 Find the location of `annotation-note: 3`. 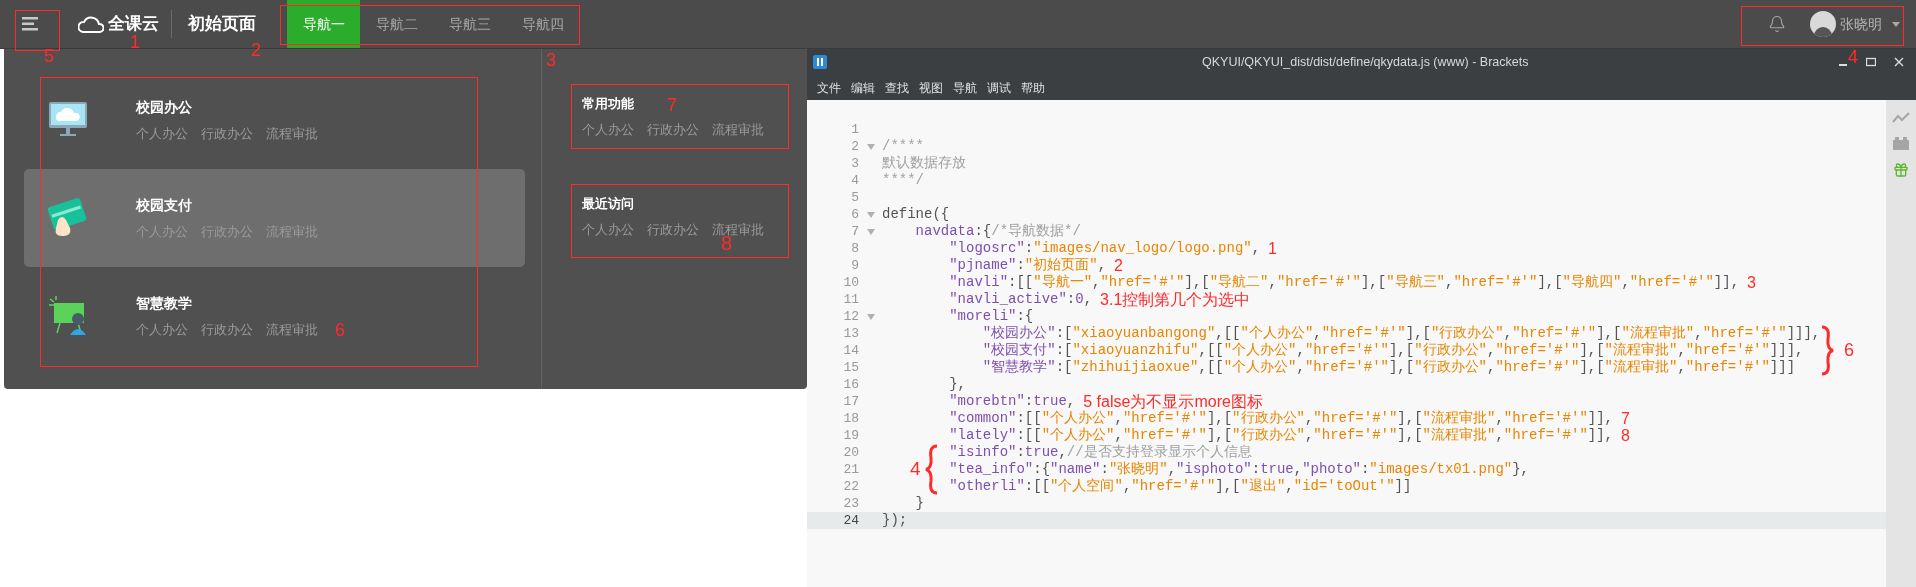

annotation-note: 3 is located at coordinates (1751, 282).